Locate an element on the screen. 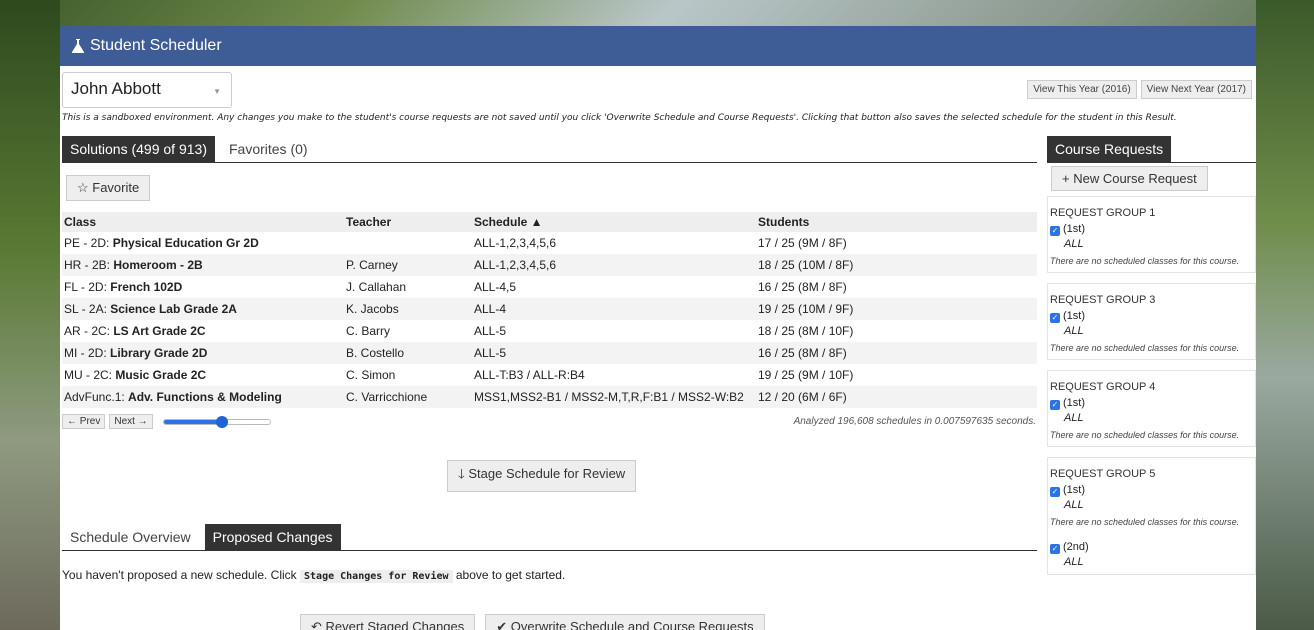  class-cell: AdvFunc.1: Adv. Functions & Modeling is located at coordinates (203, 397).